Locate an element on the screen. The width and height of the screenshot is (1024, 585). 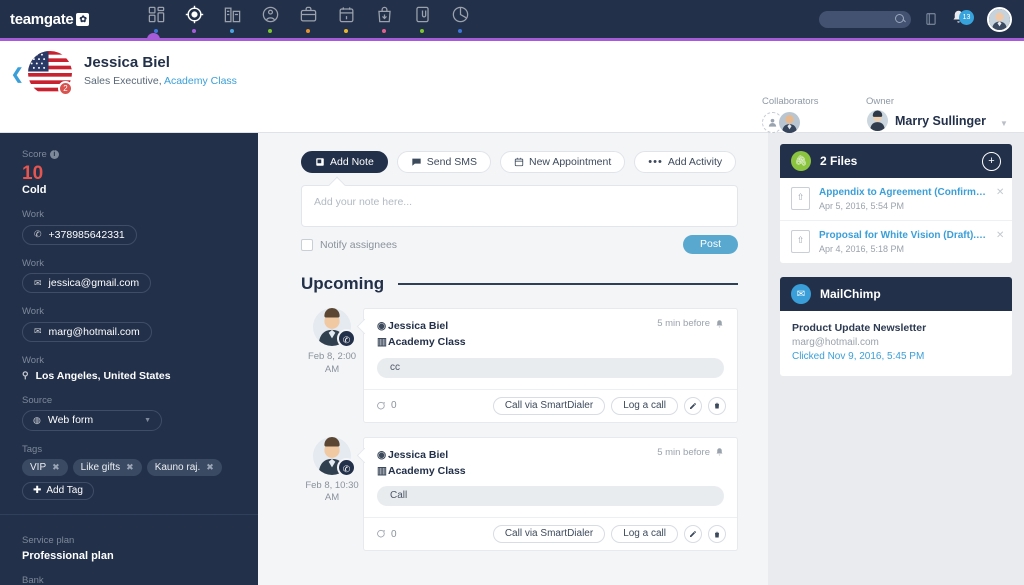
app-logo: teamgate ✿ is located at coordinates (45, 19).